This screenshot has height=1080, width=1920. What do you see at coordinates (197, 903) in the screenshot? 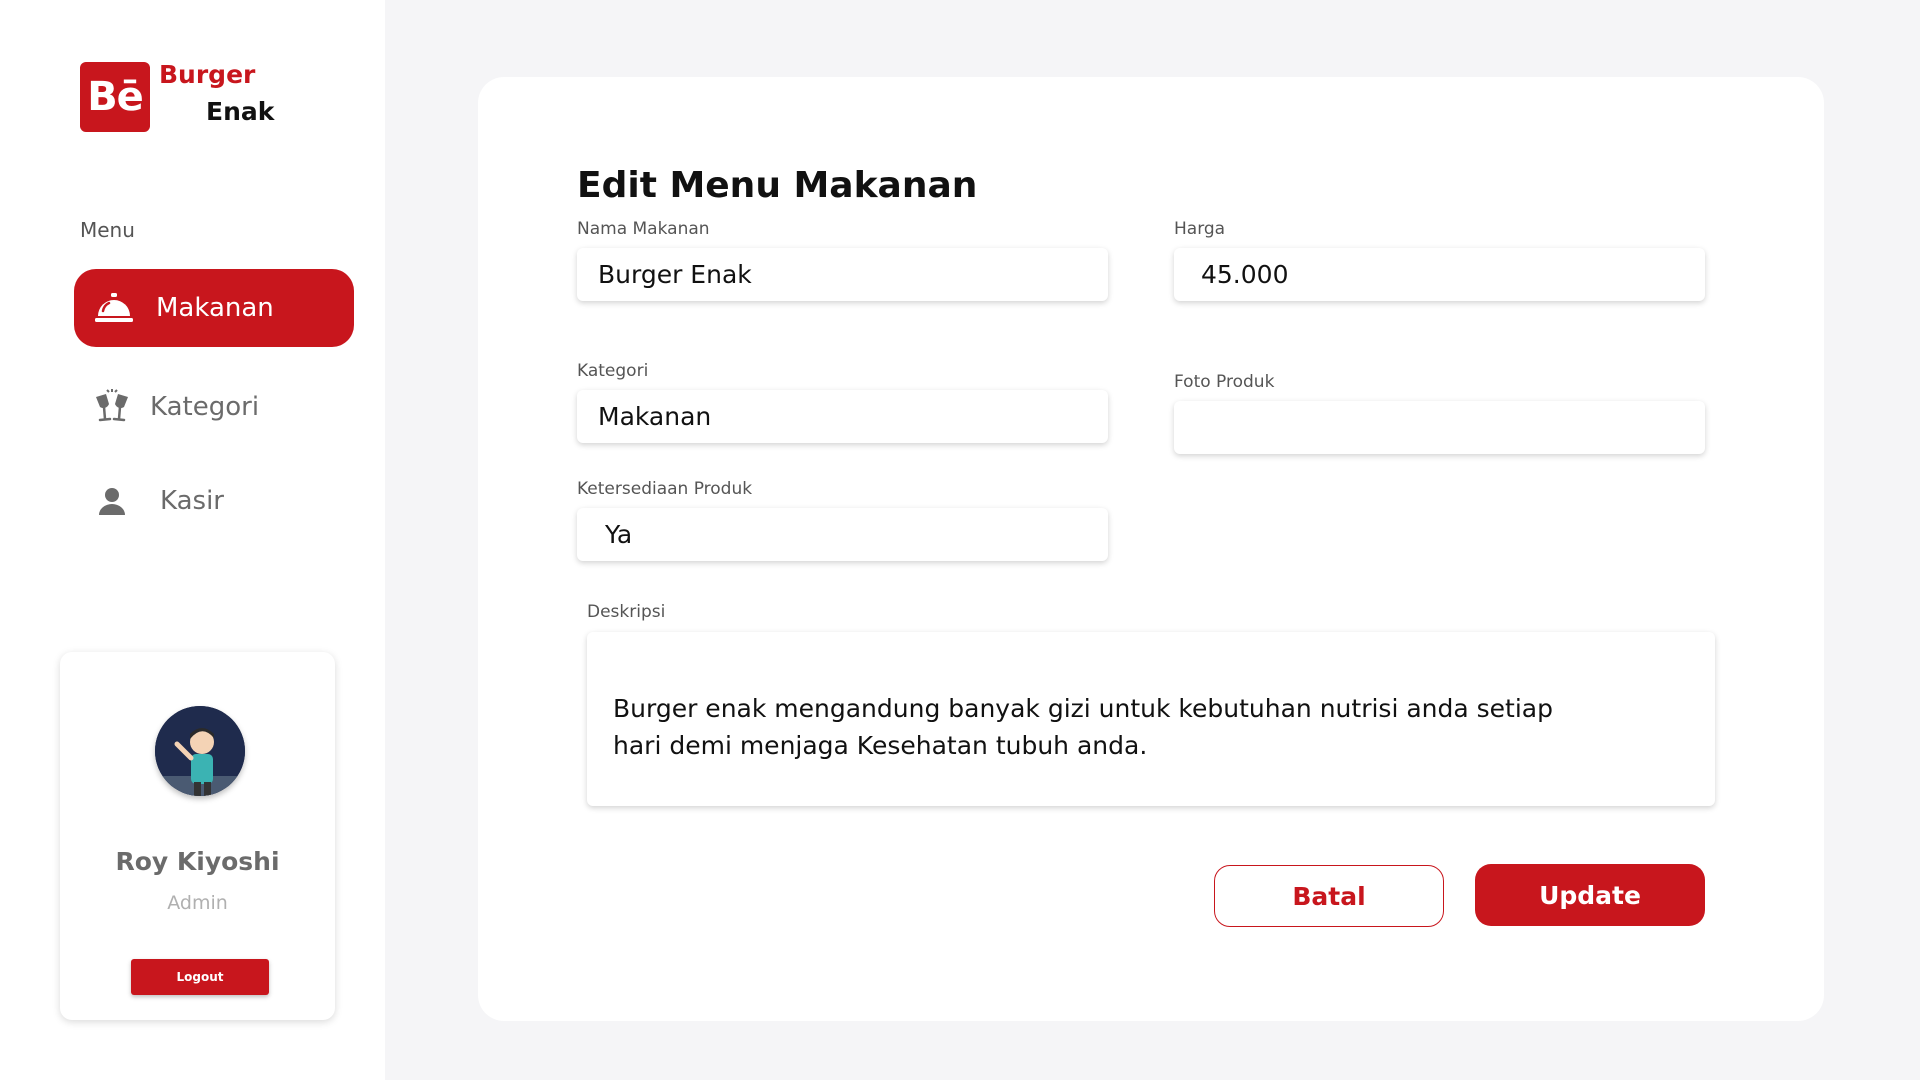
I see `profile-role: Admin` at bounding box center [197, 903].